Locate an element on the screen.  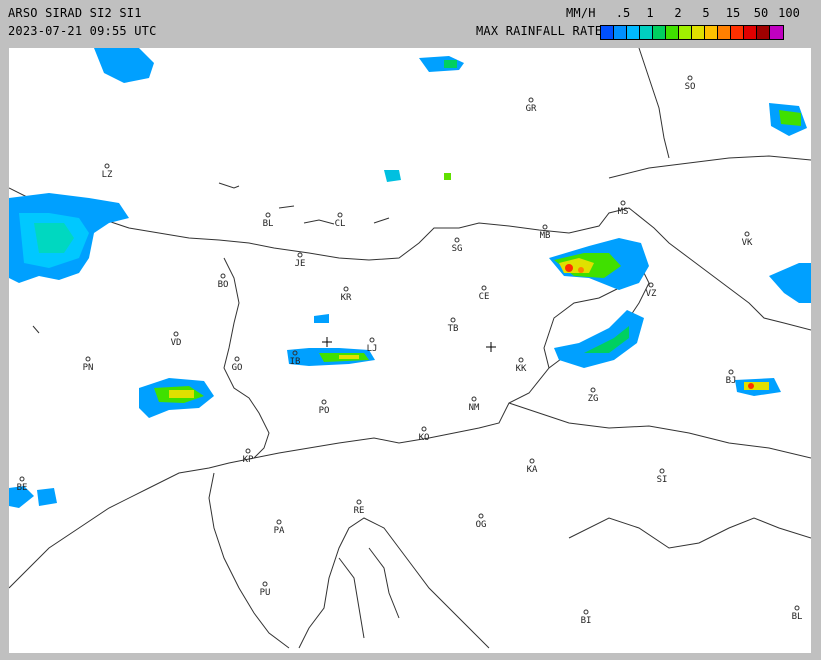
city-label: PU is located at coordinates (265, 593).